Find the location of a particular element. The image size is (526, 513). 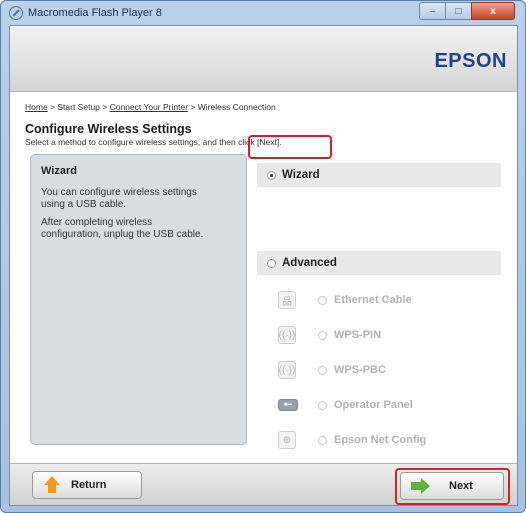

next-arrow-icon is located at coordinates (421, 486).